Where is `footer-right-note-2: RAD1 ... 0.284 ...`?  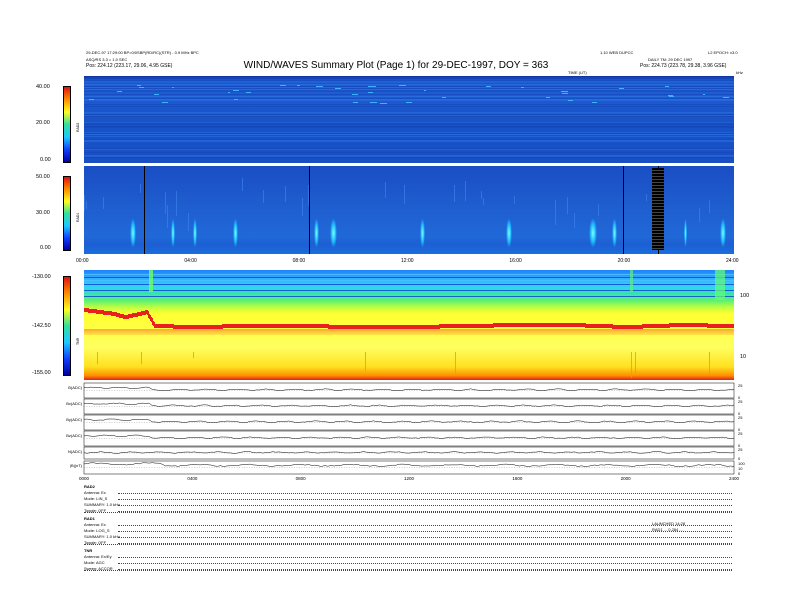
footer-right-note-2: RAD1 ... 0.284 ... is located at coordinates (667, 529).